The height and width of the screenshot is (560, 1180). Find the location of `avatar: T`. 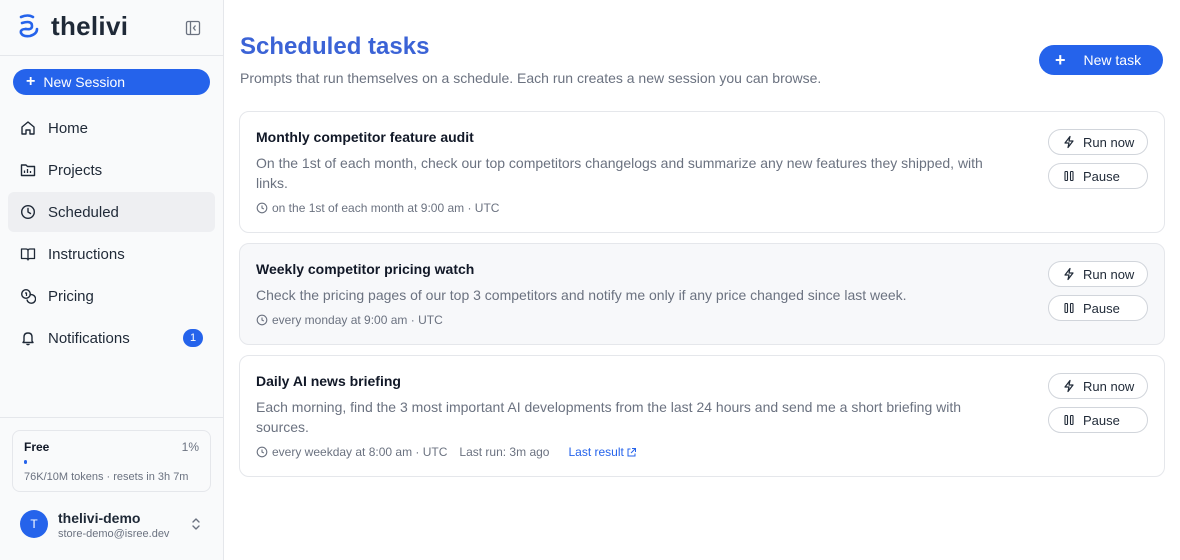

avatar: T is located at coordinates (34, 524).